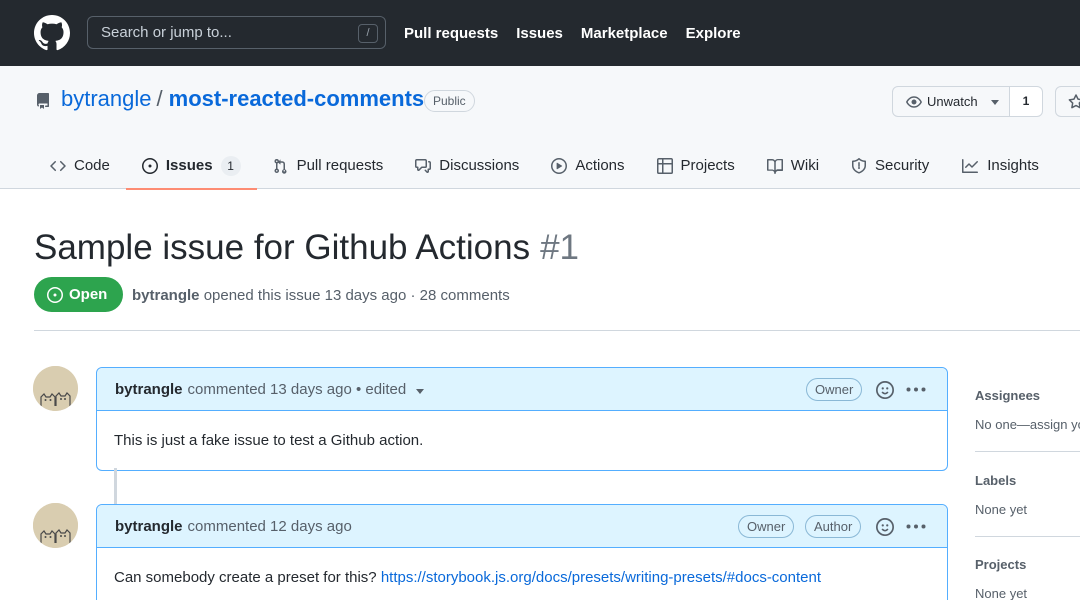 Image resolution: width=1080 pixels, height=600 pixels. I want to click on repo-title: bytrangle / most-reacted-comments, so click(242, 99).